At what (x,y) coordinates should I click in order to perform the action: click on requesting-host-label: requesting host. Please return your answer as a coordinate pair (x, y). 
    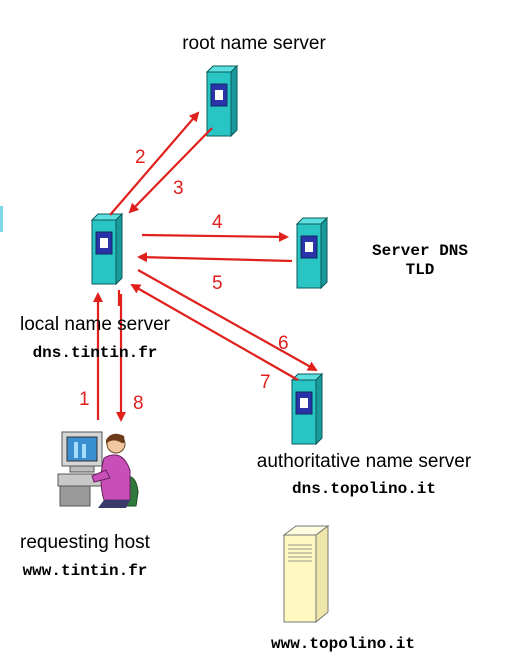
    Looking at the image, I should click on (85, 542).